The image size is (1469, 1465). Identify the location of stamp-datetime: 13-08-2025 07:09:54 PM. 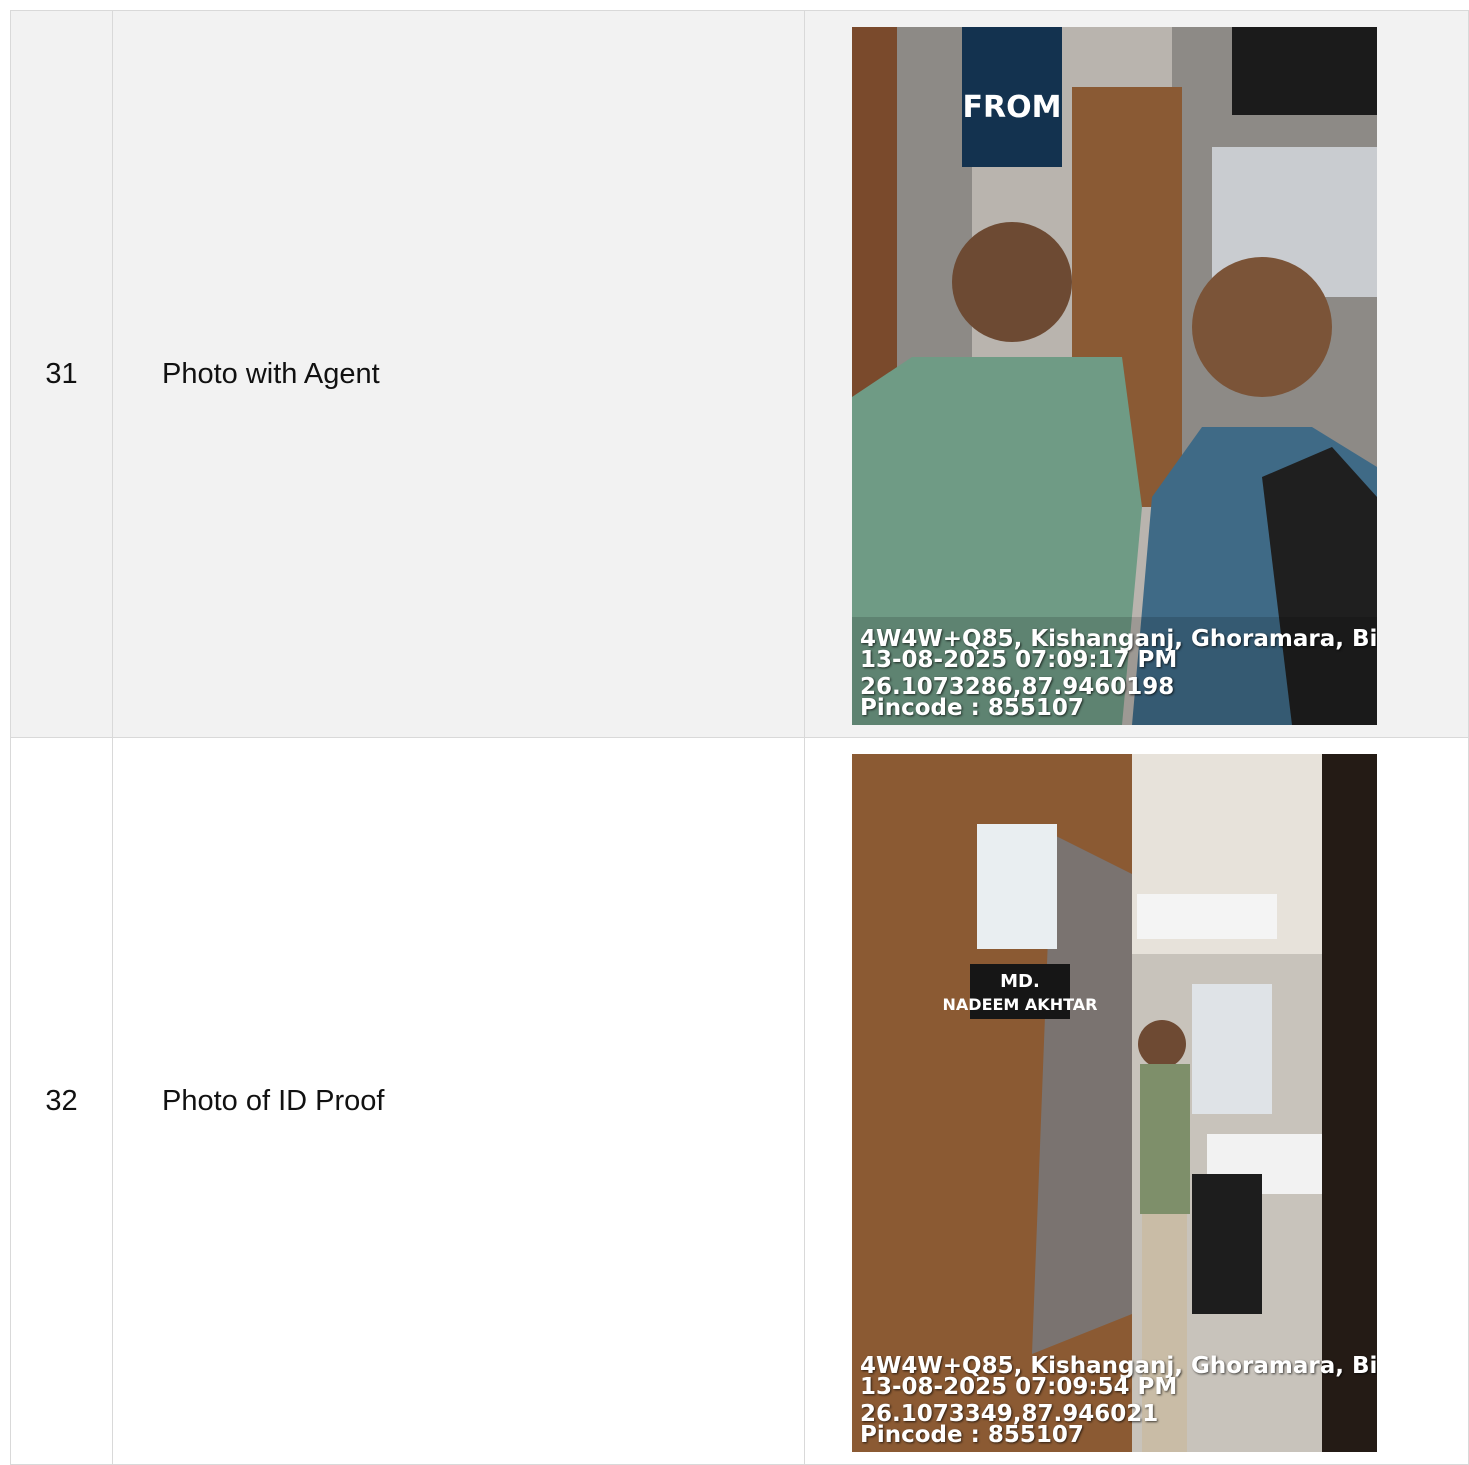
(1019, 1387).